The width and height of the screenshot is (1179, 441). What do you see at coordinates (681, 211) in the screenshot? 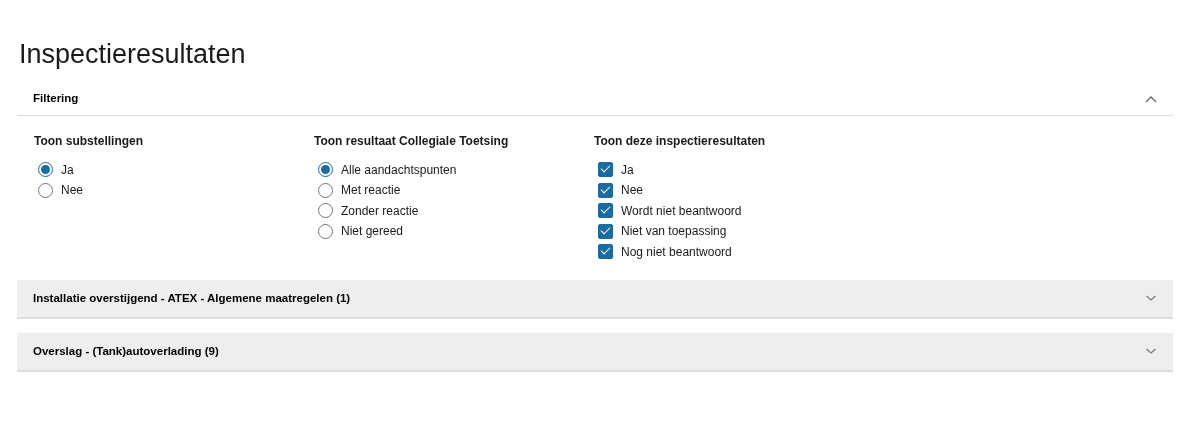
I see `option-label: Wordt niet beantwoord` at bounding box center [681, 211].